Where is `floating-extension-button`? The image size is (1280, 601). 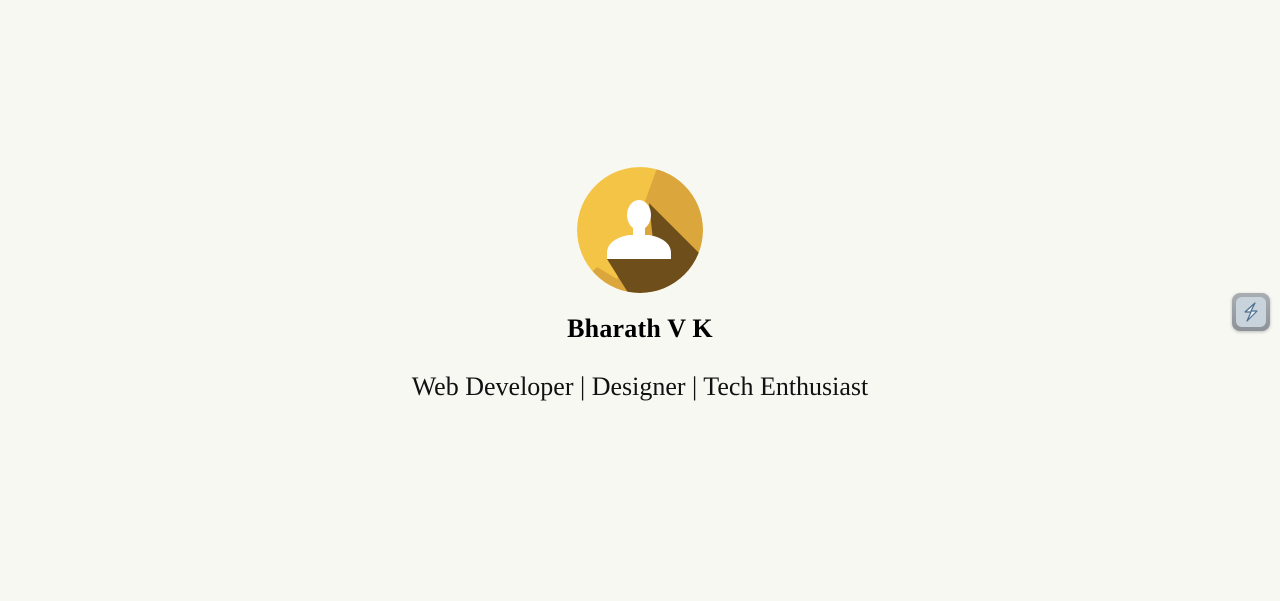
floating-extension-button is located at coordinates (1251, 312).